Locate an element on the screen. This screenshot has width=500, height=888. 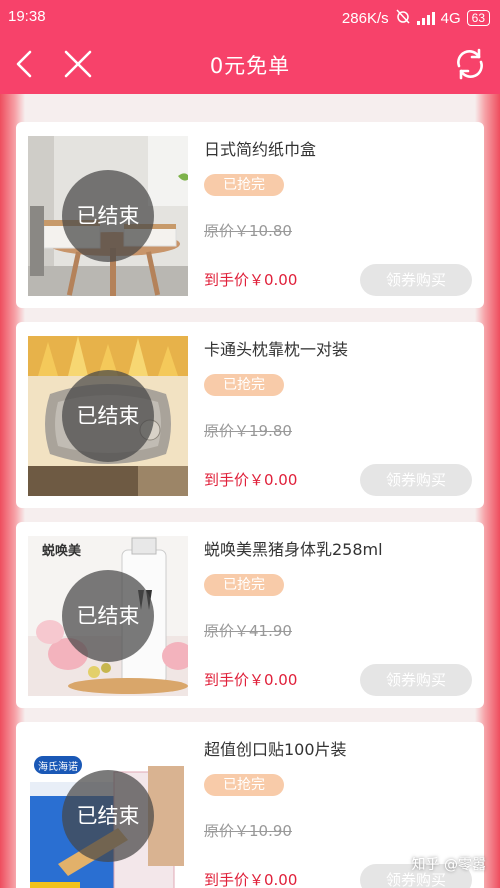
original-price: 原价￥41.90 is located at coordinates (248, 631).